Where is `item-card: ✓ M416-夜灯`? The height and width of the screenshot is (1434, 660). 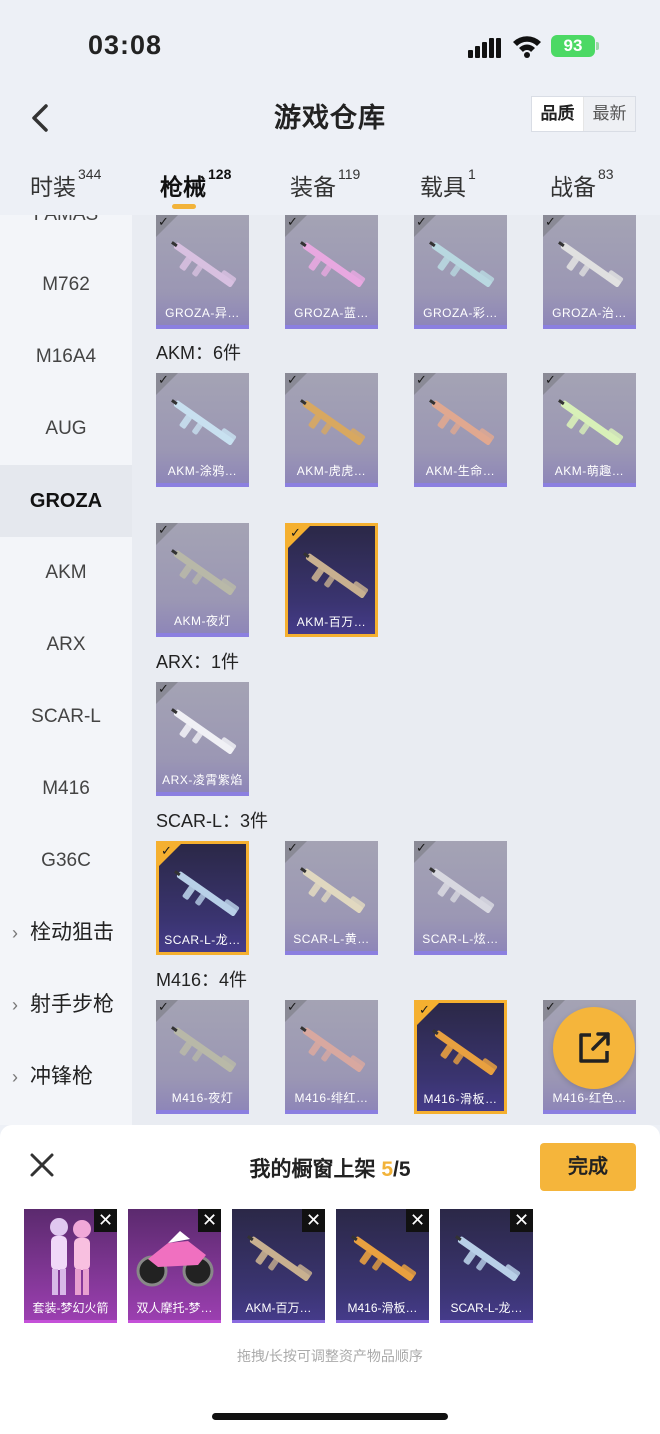
item-card: ✓ M416-夜灯 is located at coordinates (202, 1057).